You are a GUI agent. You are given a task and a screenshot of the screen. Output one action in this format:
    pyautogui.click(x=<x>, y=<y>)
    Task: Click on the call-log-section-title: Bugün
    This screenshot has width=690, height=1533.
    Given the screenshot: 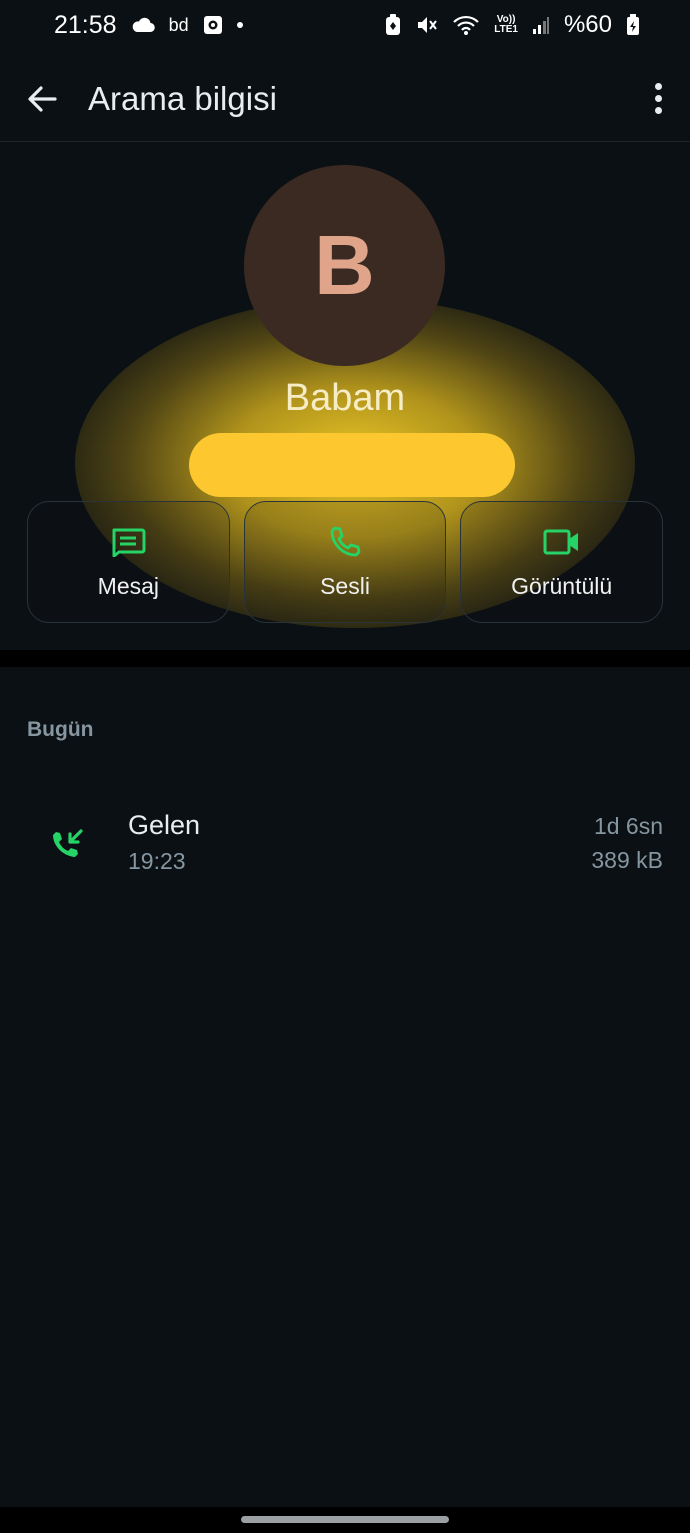 What is the action you would take?
    pyautogui.click(x=60, y=729)
    